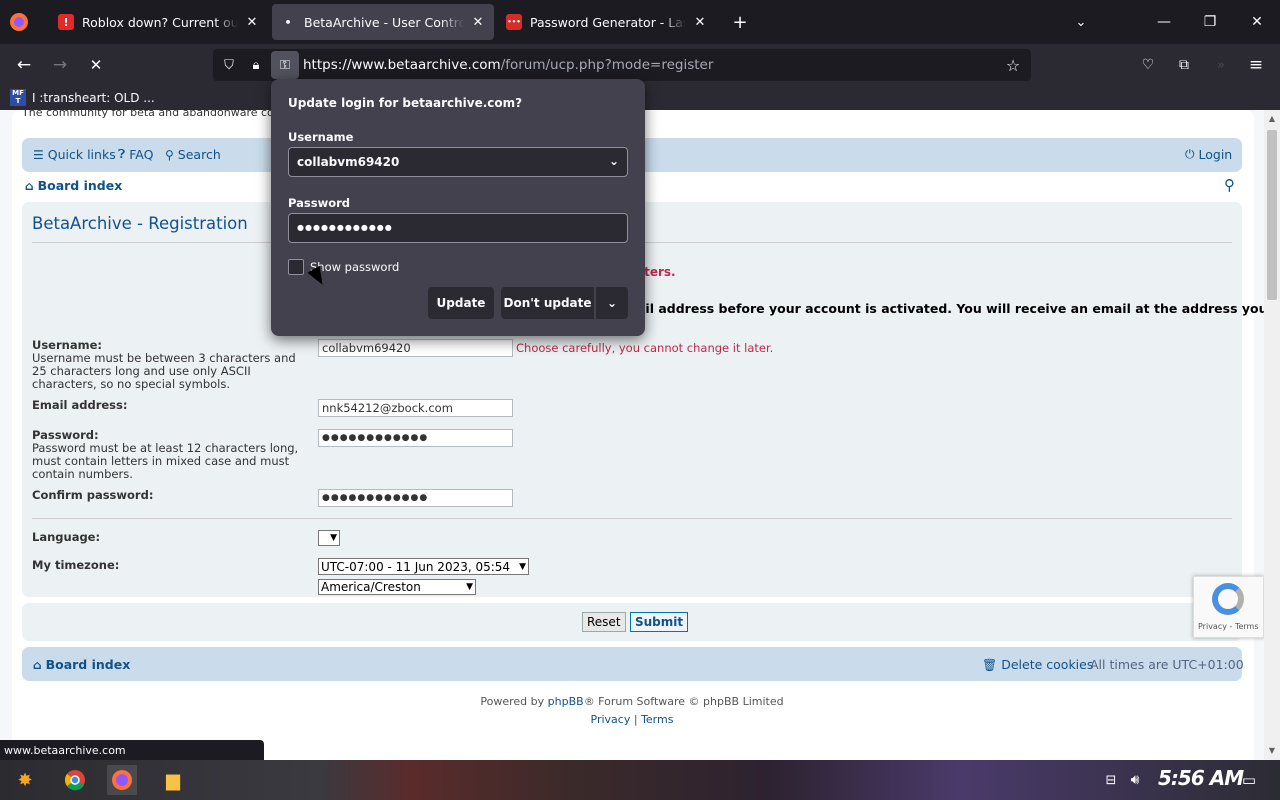  Describe the element at coordinates (1148, 65) in the screenshot. I see `pocket-icon: ♡` at that location.